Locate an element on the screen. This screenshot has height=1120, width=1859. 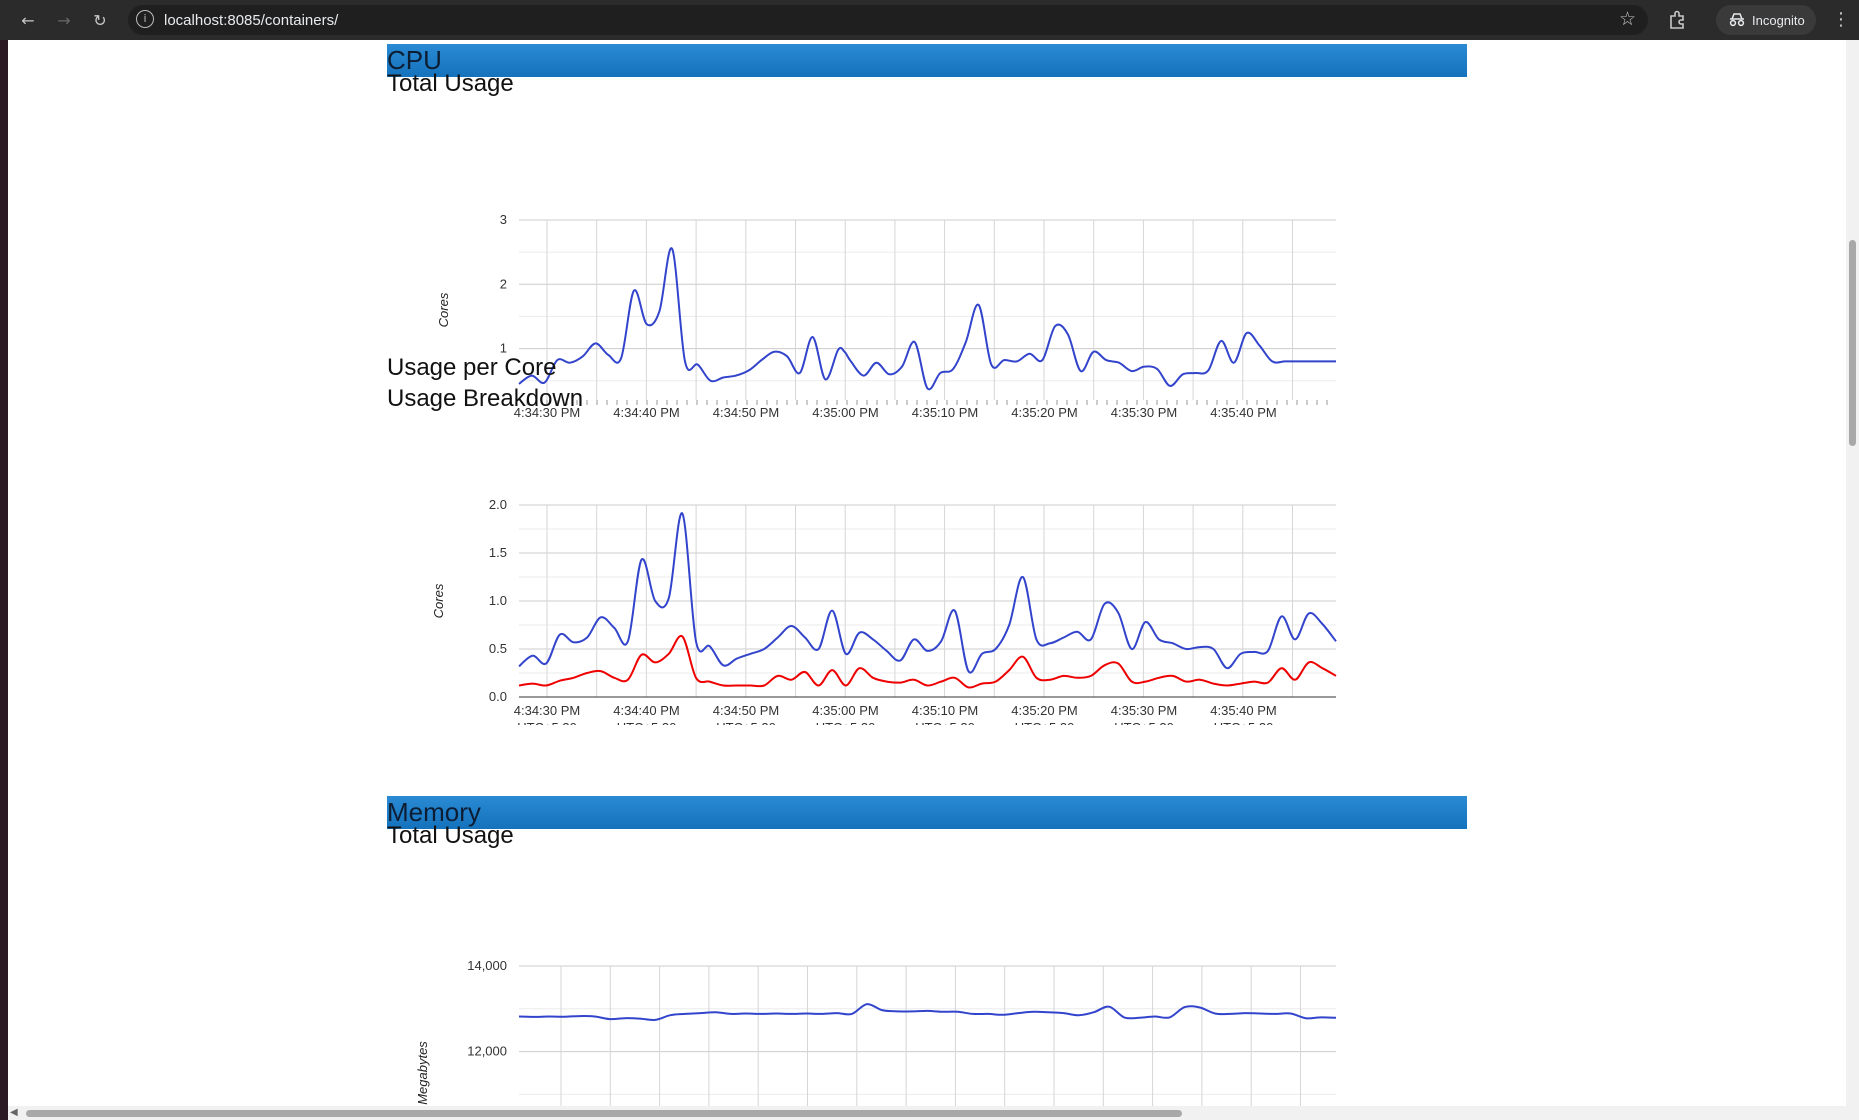
vertical-scrollbar-thumb is located at coordinates (1852, 343).